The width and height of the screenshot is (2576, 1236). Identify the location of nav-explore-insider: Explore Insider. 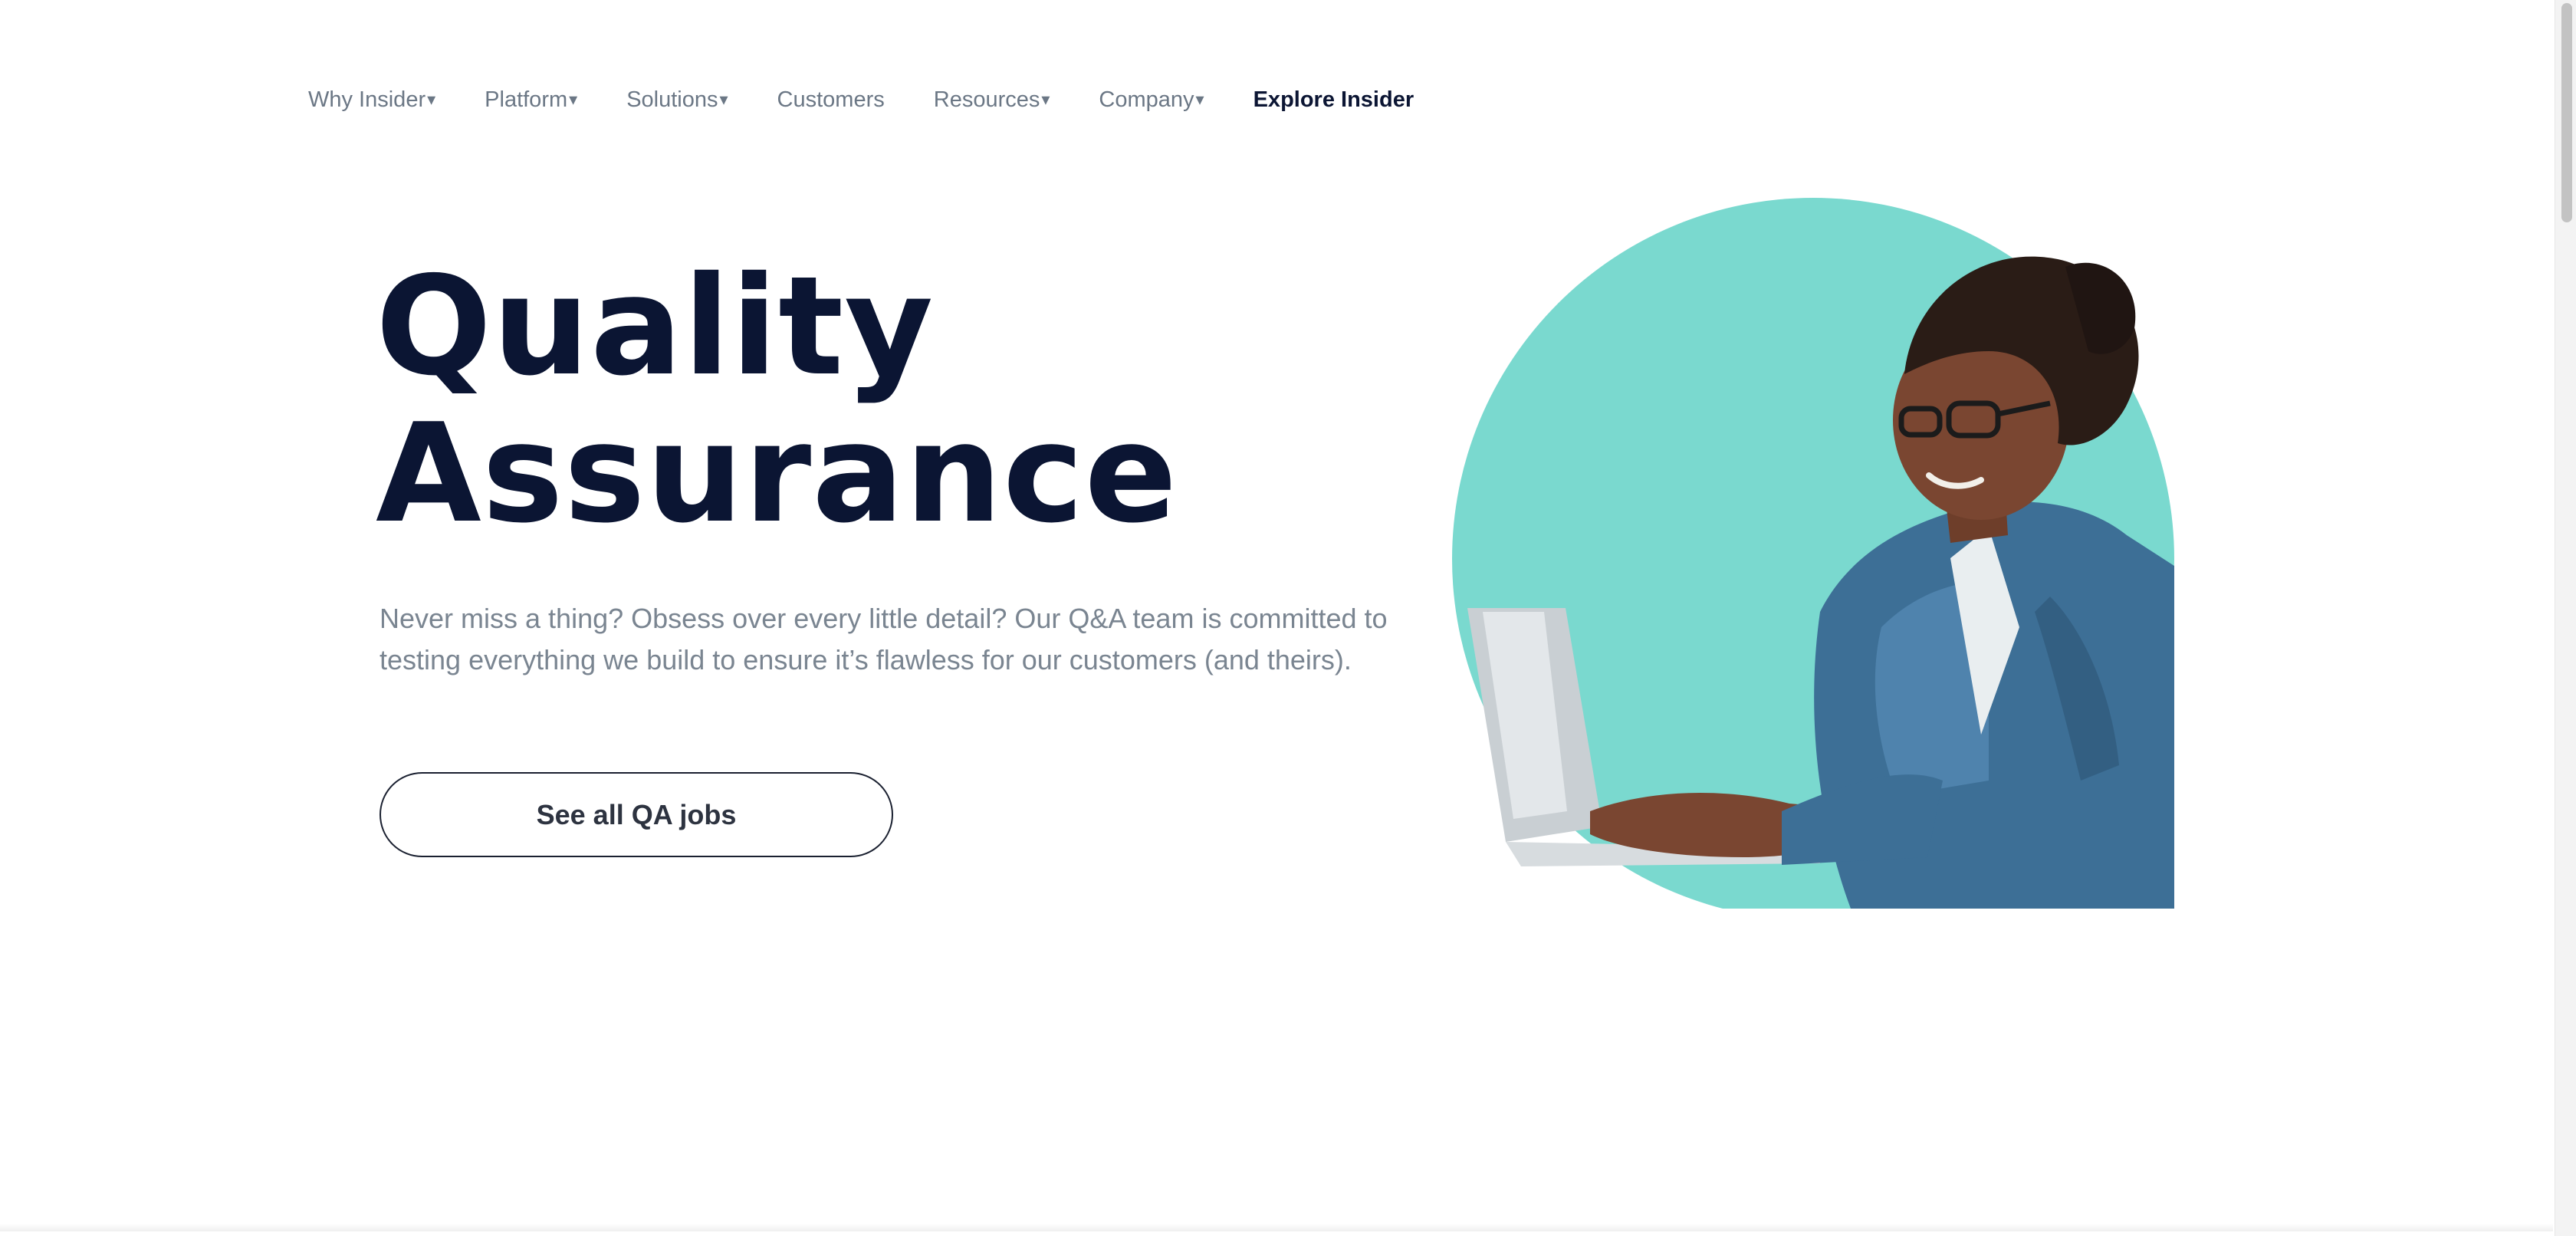
(1334, 100).